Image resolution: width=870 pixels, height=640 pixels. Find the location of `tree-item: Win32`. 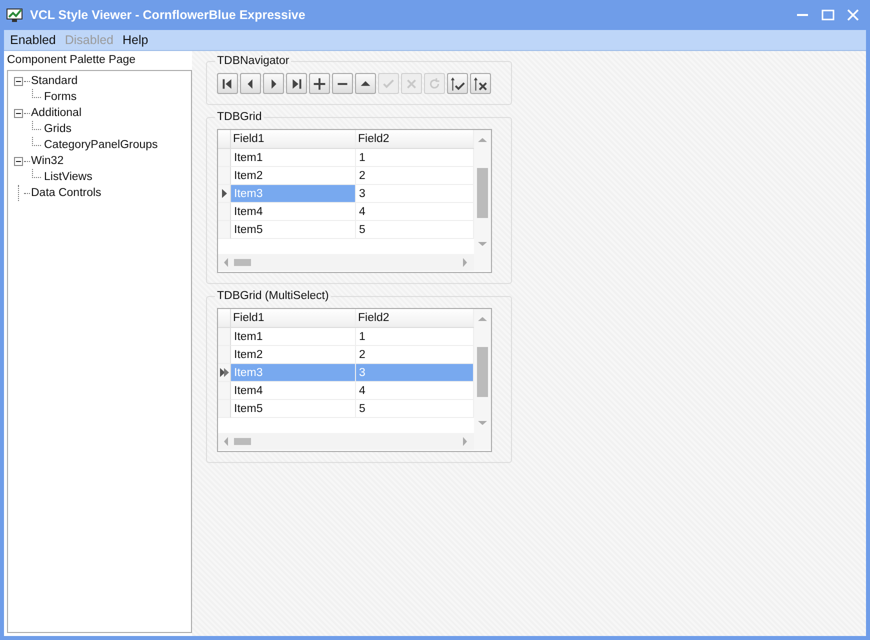

tree-item: Win32 is located at coordinates (47, 161).